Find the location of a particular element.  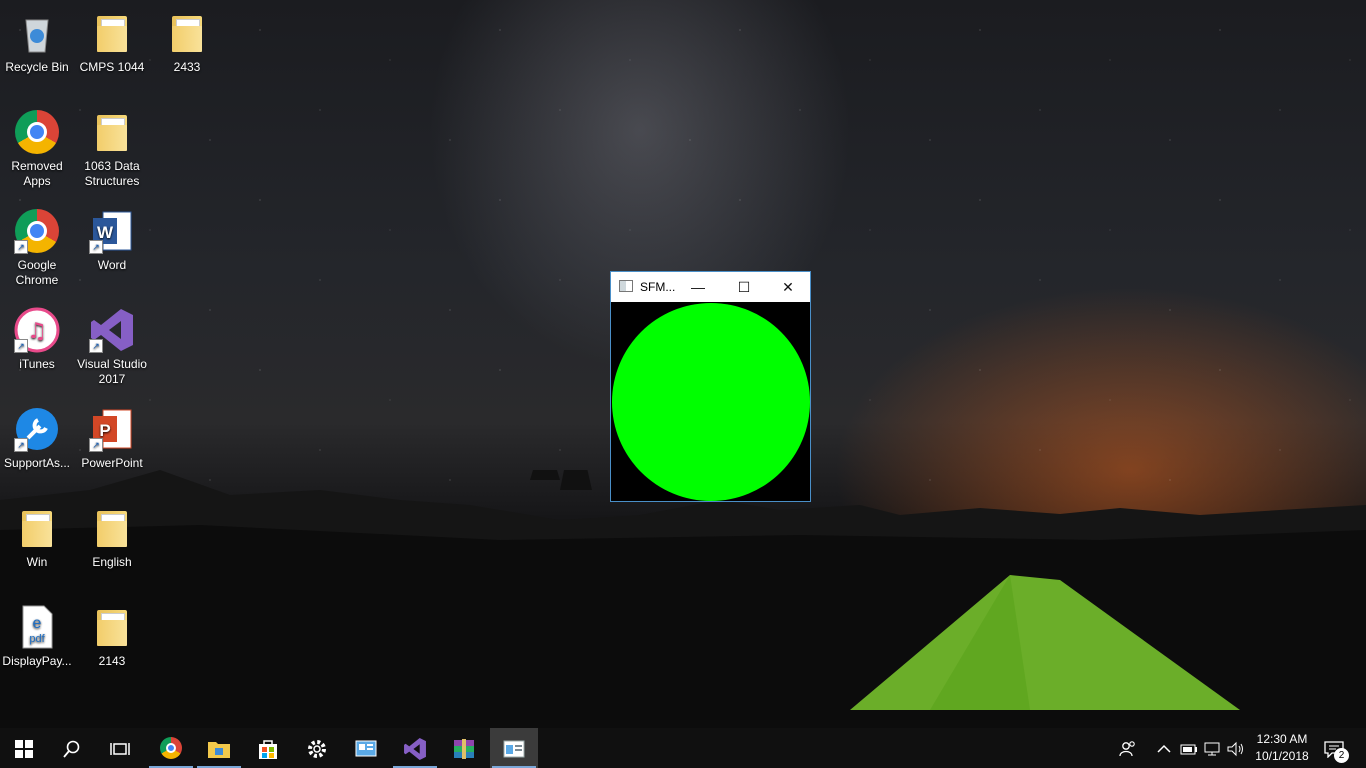

maximize-button: ☐ is located at coordinates (744, 287).